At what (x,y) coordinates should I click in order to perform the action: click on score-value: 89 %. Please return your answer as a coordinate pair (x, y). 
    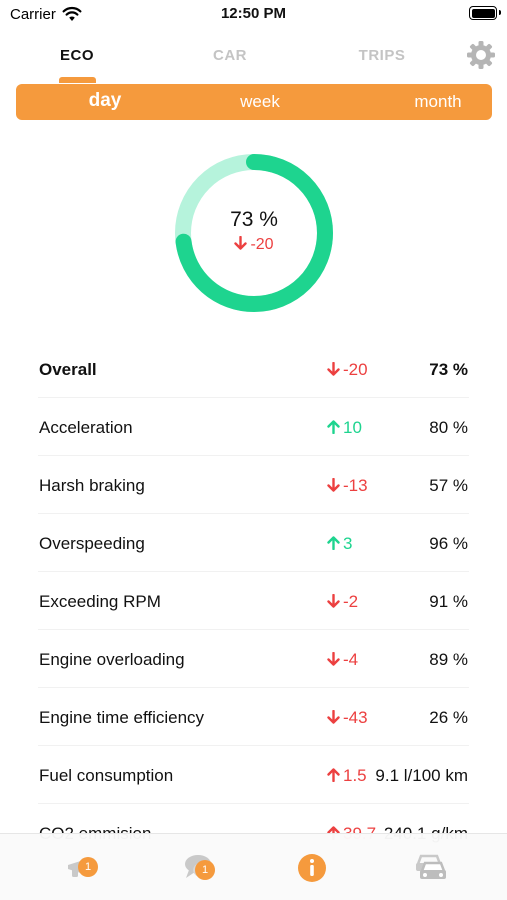
    Looking at the image, I should click on (448, 659).